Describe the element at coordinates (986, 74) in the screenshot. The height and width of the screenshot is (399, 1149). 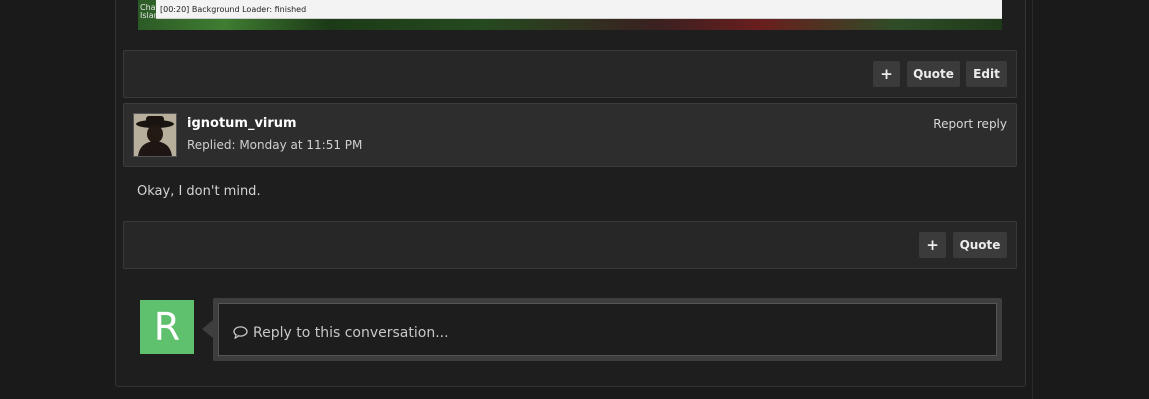
I see `edit-button: Edit` at that location.